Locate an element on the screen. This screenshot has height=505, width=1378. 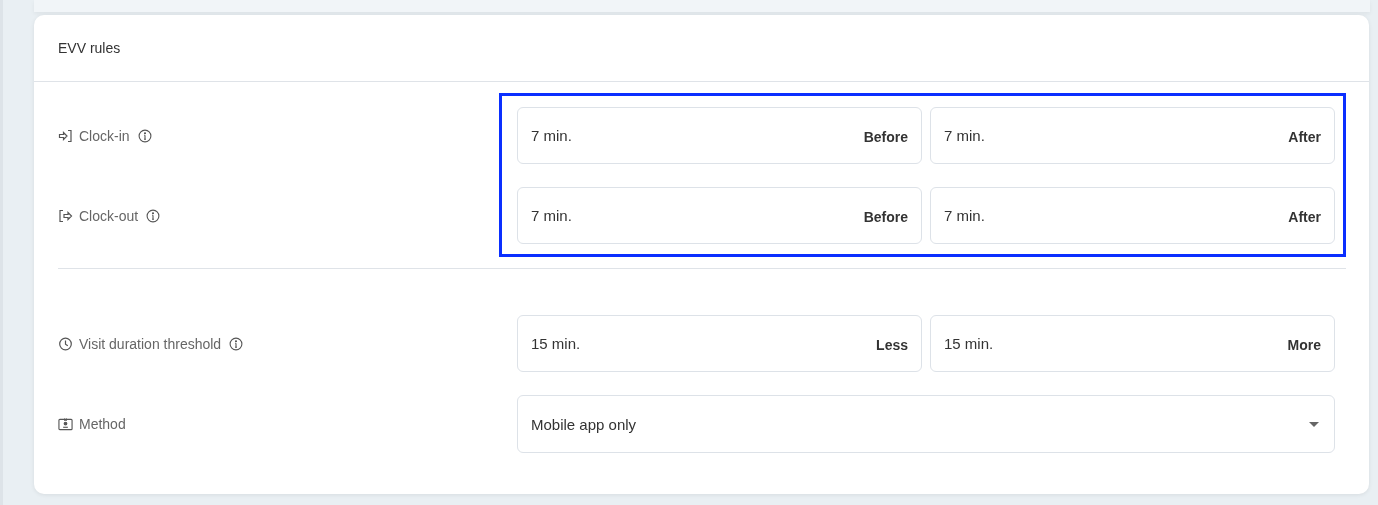
caret-icon is located at coordinates (1314, 424).